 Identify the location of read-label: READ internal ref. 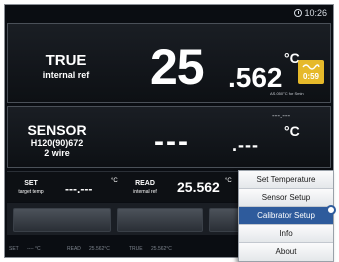
(145, 188).